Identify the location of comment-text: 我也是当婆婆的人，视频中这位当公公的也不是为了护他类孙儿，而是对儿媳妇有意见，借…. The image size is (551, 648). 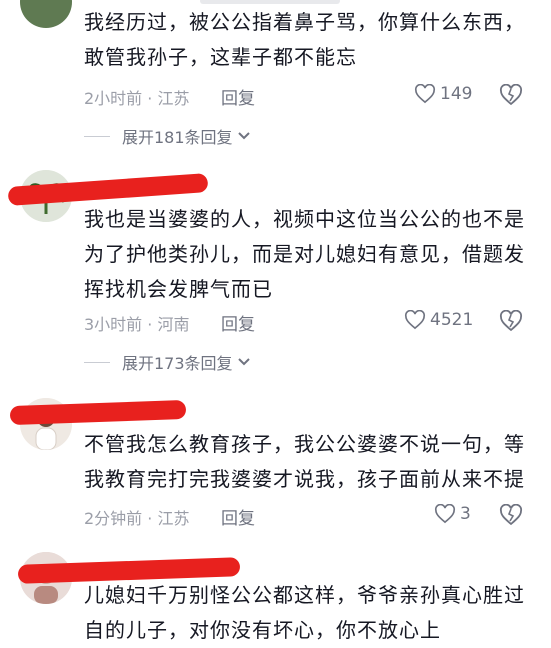
(304, 254).